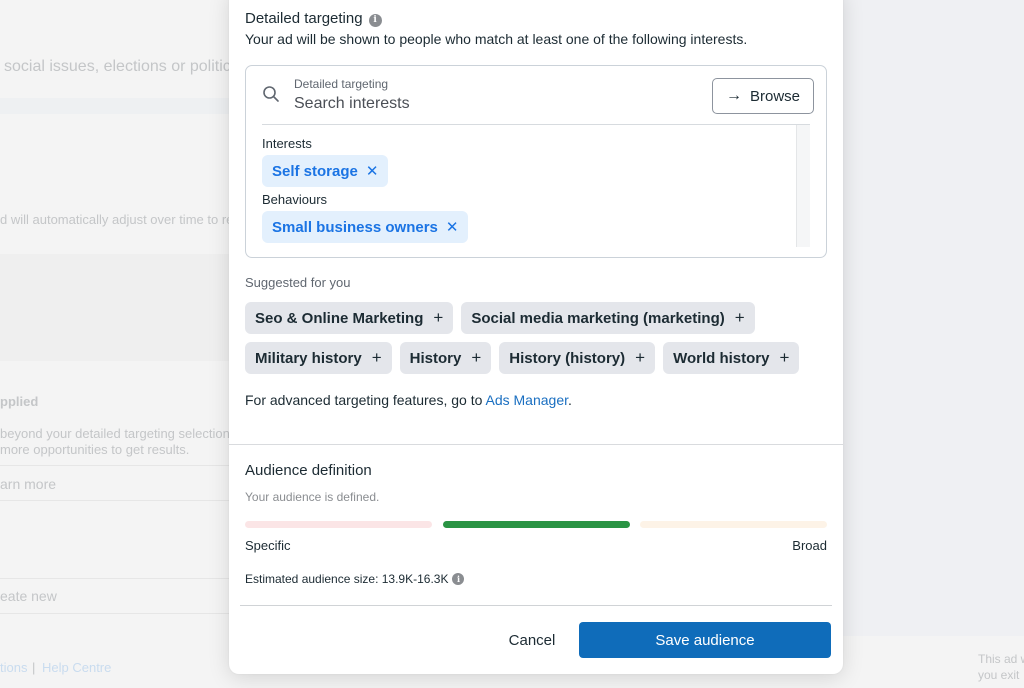 The width and height of the screenshot is (1024, 688). Describe the element at coordinates (527, 400) in the screenshot. I see `ads-manager-link: Ads Manager` at that location.